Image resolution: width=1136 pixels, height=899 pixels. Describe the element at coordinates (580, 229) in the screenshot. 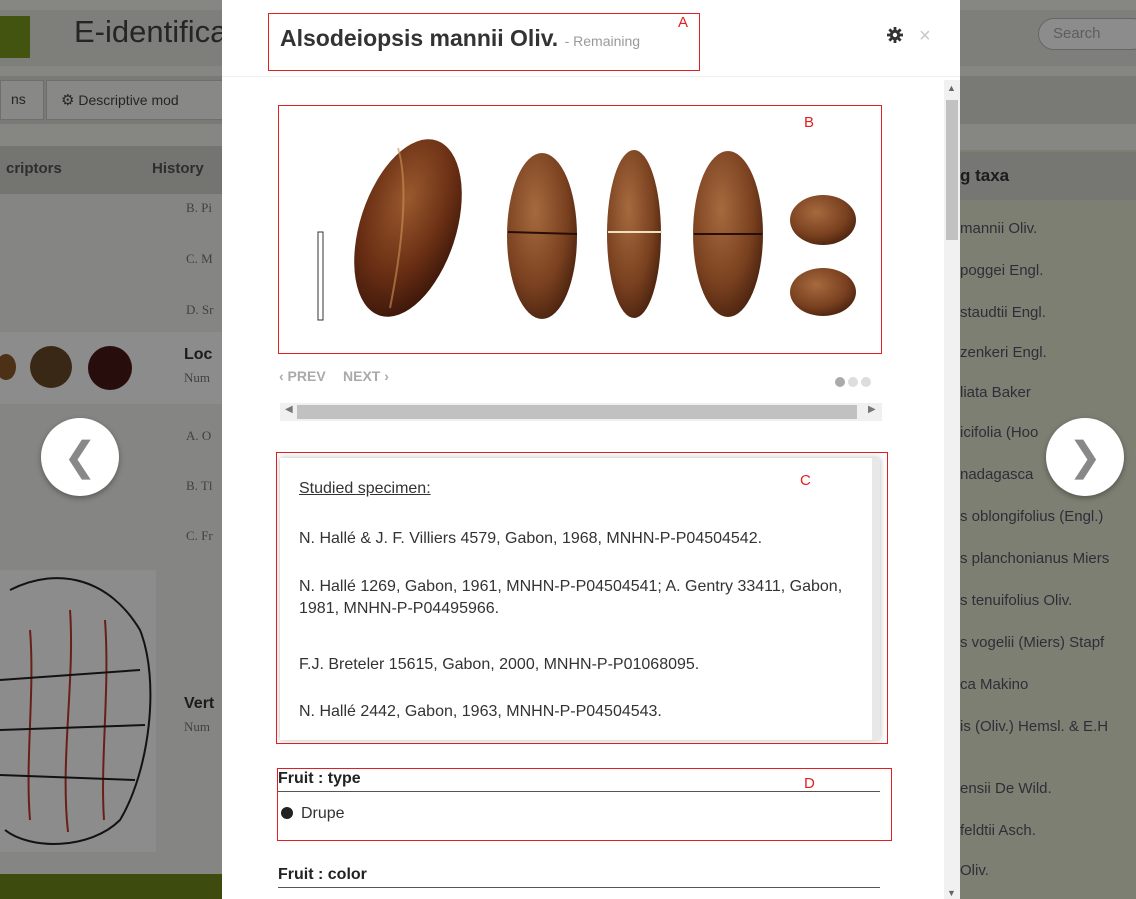

I see `annotation-box-b` at that location.